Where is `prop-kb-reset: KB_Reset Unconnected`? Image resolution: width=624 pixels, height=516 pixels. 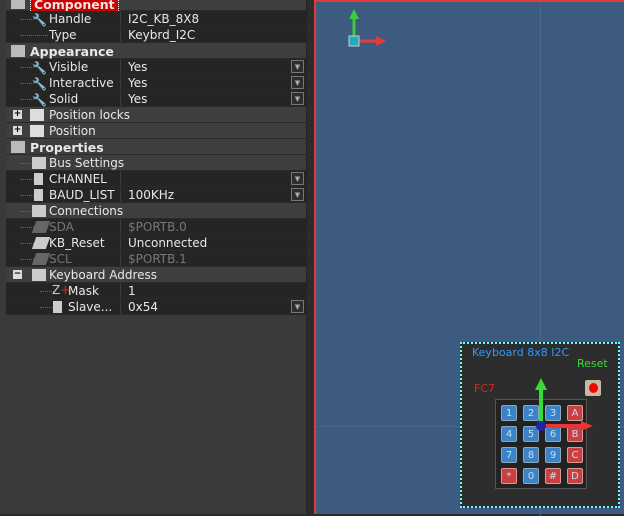 prop-kb-reset: KB_Reset Unconnected is located at coordinates (156, 243).